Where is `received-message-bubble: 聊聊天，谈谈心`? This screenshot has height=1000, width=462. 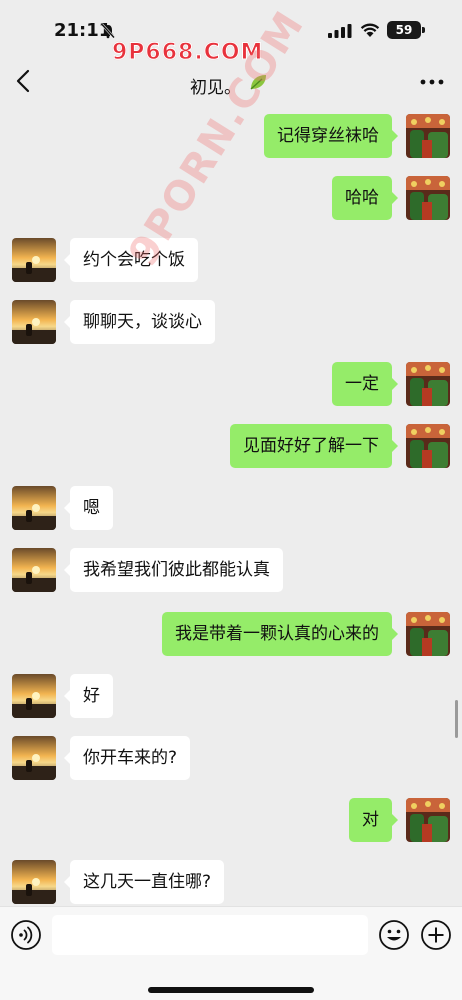 received-message-bubble: 聊聊天，谈谈心 is located at coordinates (139, 322).